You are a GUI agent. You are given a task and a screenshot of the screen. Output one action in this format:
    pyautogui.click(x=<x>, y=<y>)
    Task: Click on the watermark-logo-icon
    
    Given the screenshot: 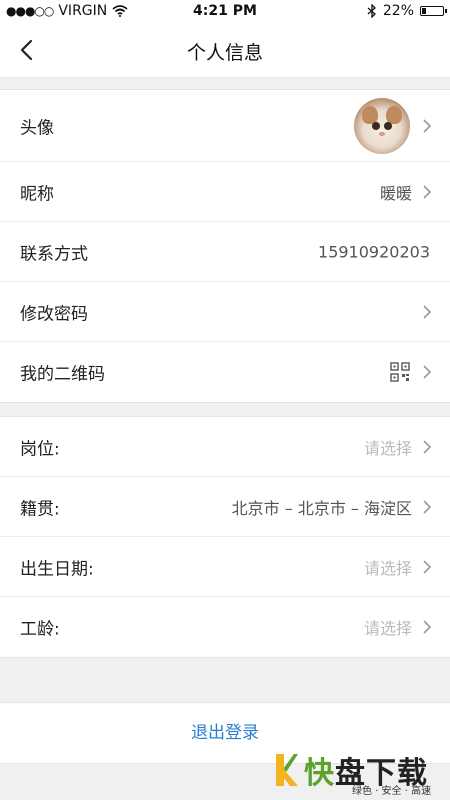 What is the action you would take?
    pyautogui.click(x=287, y=770)
    